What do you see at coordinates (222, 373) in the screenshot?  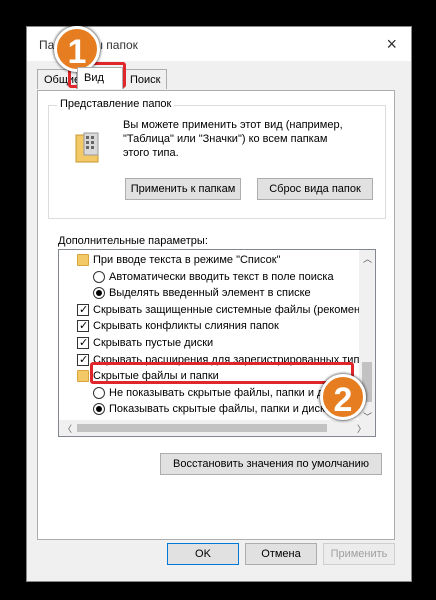 I see `show-hidden-highlight` at bounding box center [222, 373].